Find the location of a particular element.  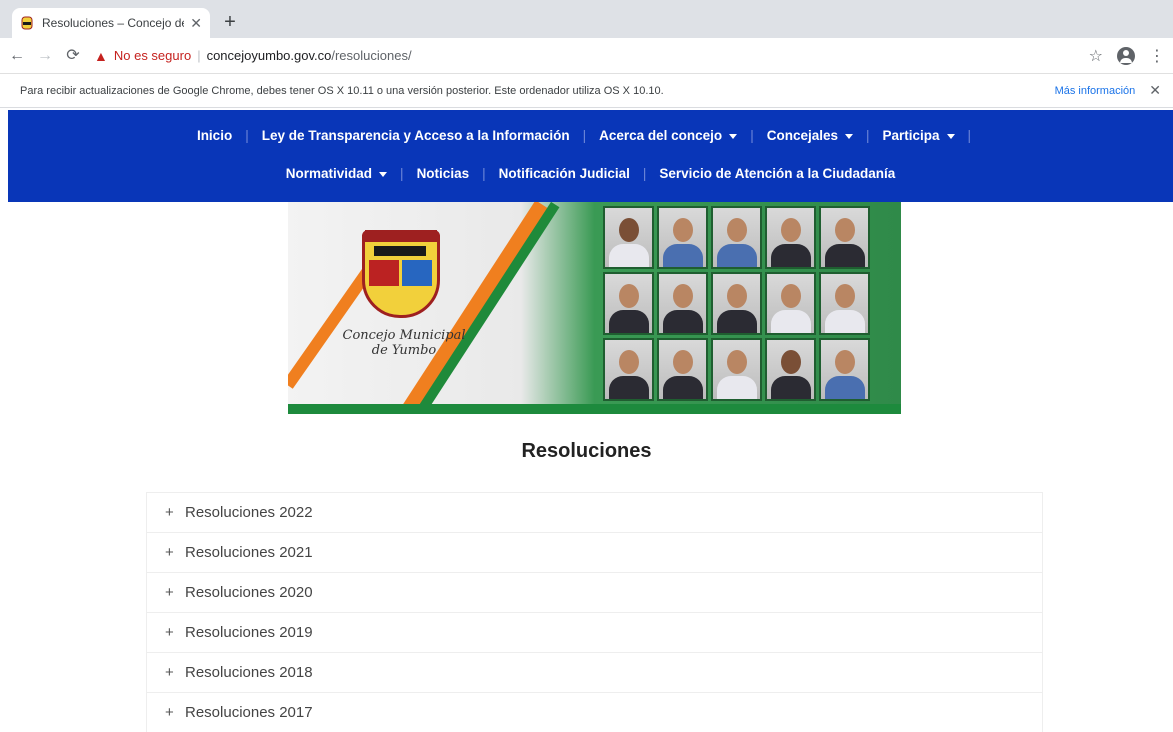

back-arrow-icon: ← is located at coordinates (17, 56).